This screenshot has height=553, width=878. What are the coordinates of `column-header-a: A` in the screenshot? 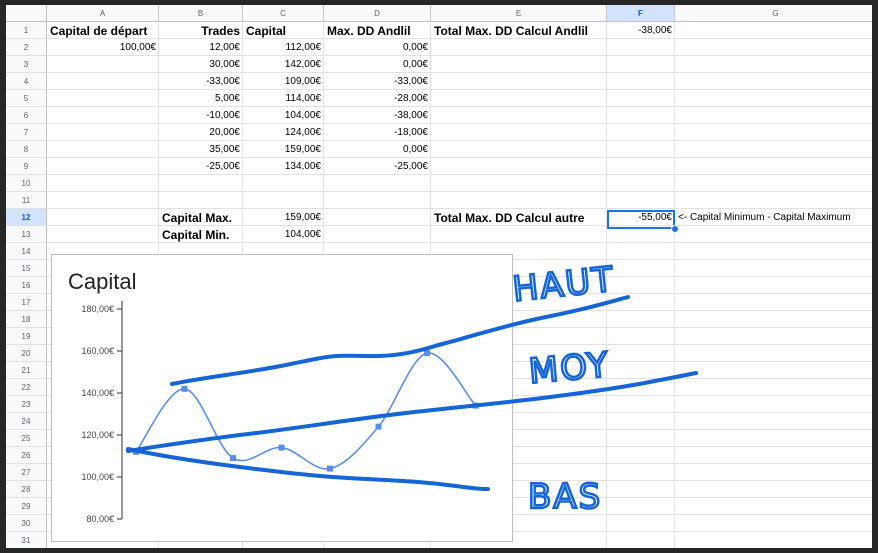 It's located at (103, 13).